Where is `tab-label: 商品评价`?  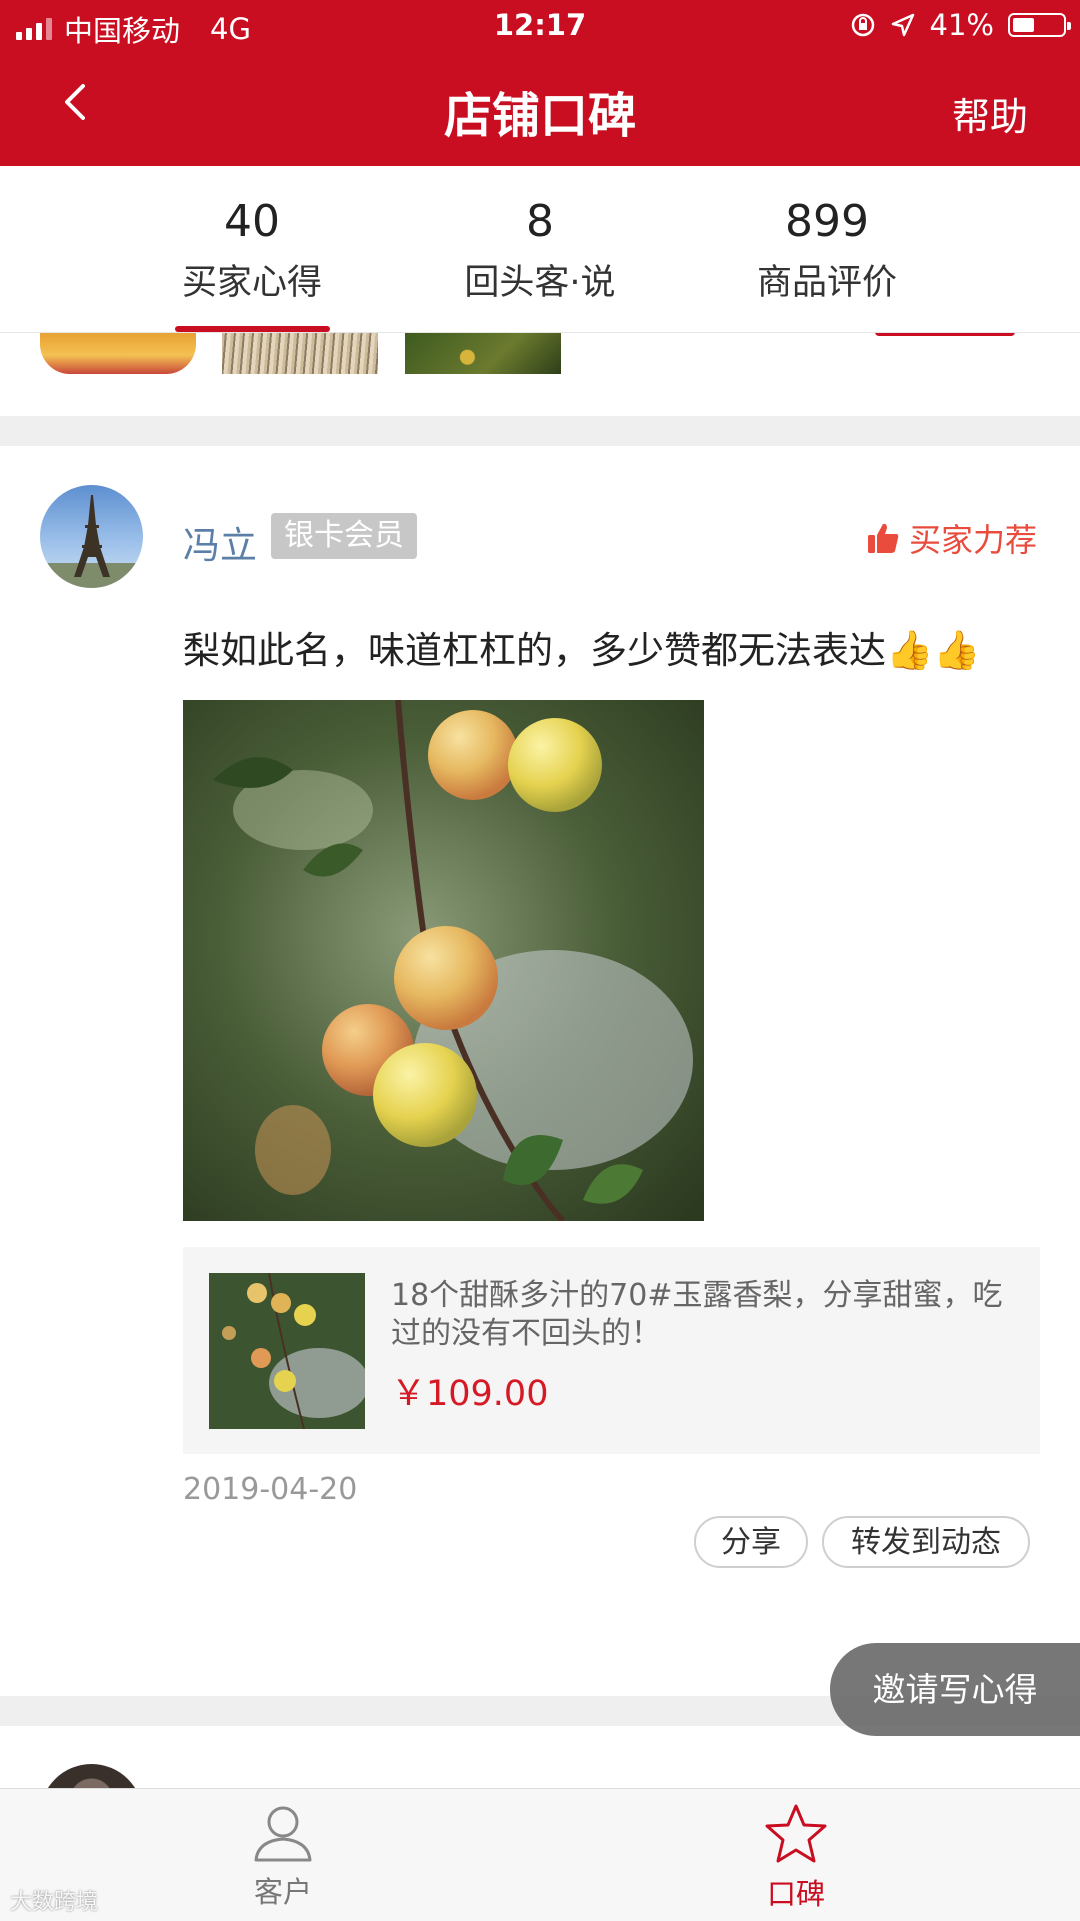 tab-label: 商品评价 is located at coordinates (826, 283).